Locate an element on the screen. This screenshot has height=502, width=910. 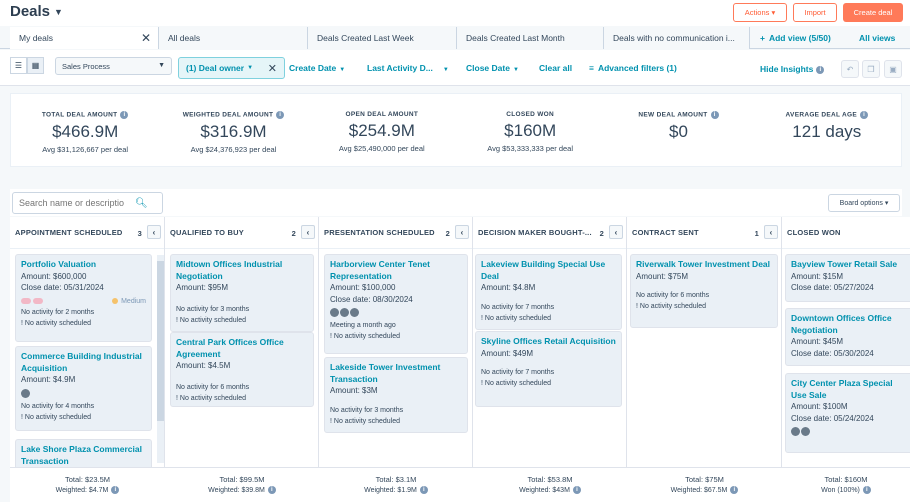
tab-my-deals: My deals ✕ is located at coordinates (84, 38).